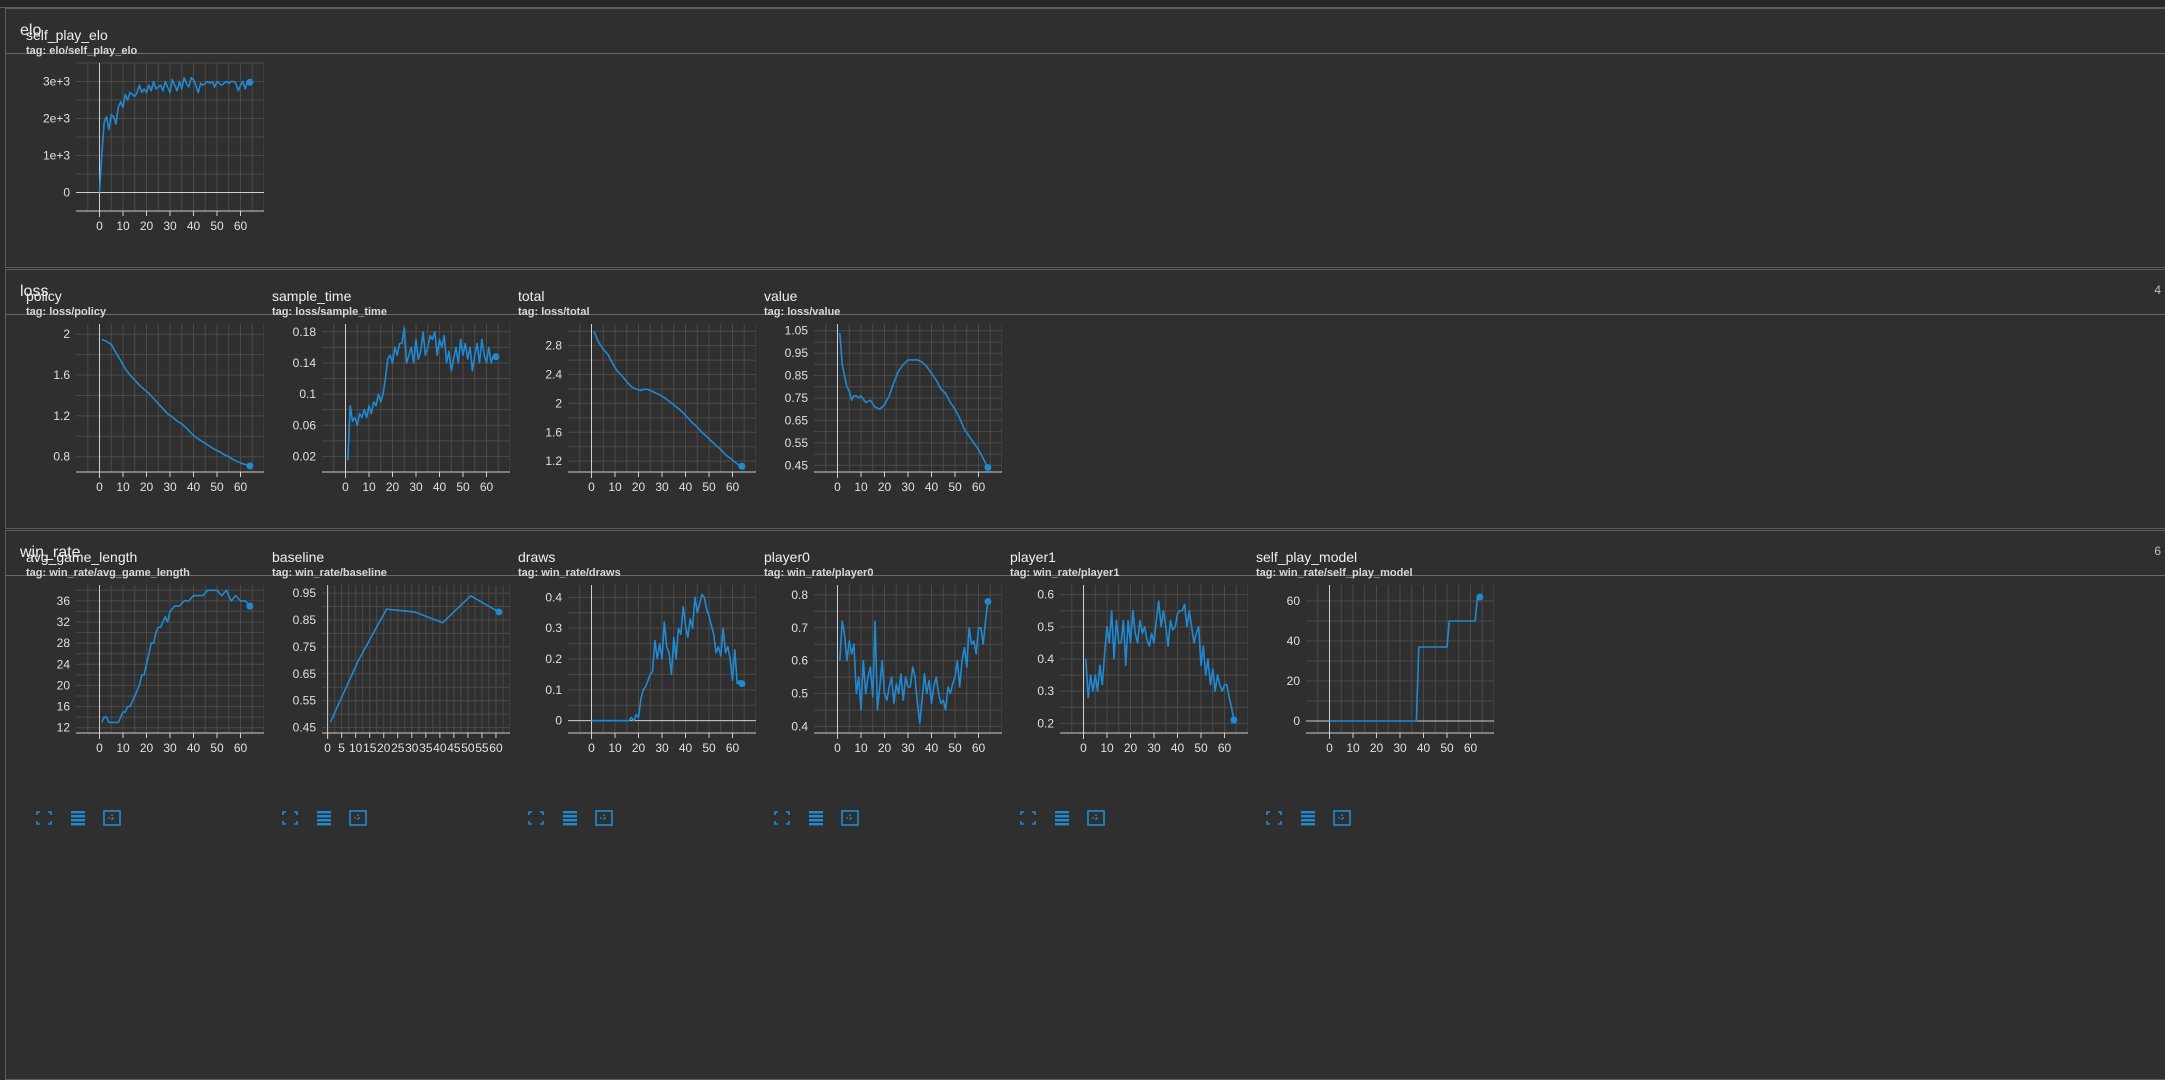 This screenshot has width=2165, height=1080. What do you see at coordinates (2157, 290) in the screenshot?
I see `section-count: 4` at bounding box center [2157, 290].